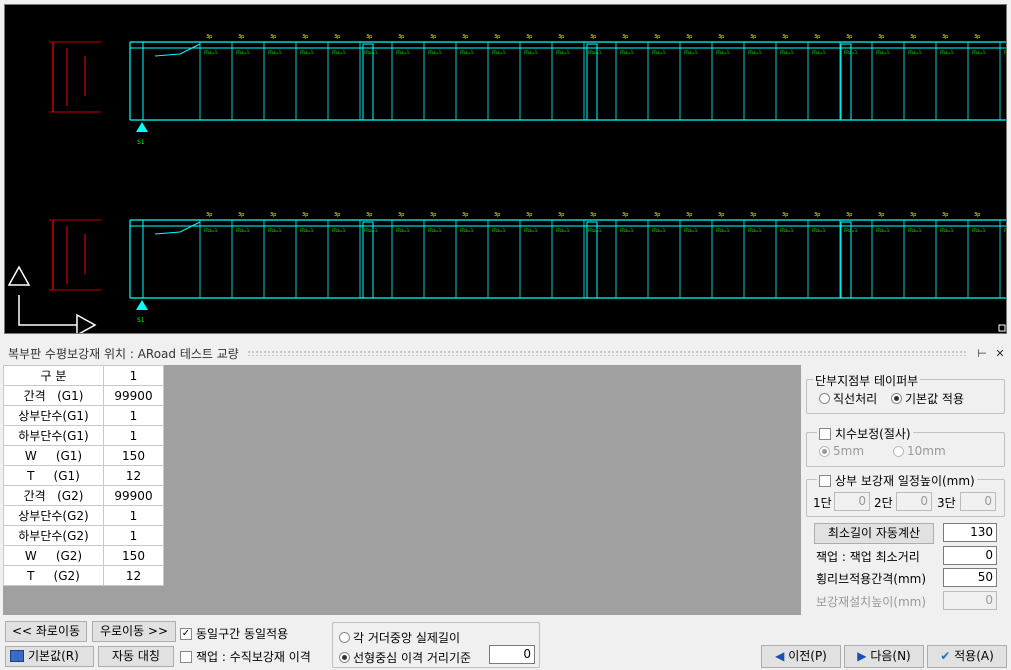 The image size is (1011, 670). Describe the element at coordinates (978, 501) in the screenshot. I see `tier3-input: 0` at that location.